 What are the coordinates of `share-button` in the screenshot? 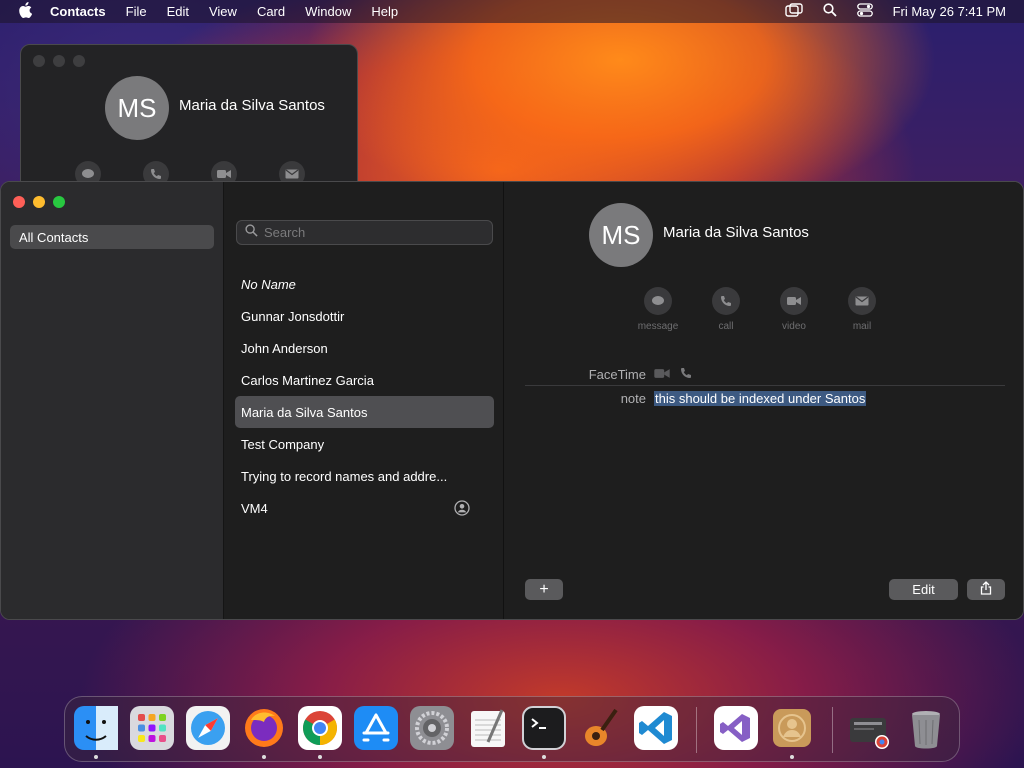 It's located at (986, 589).